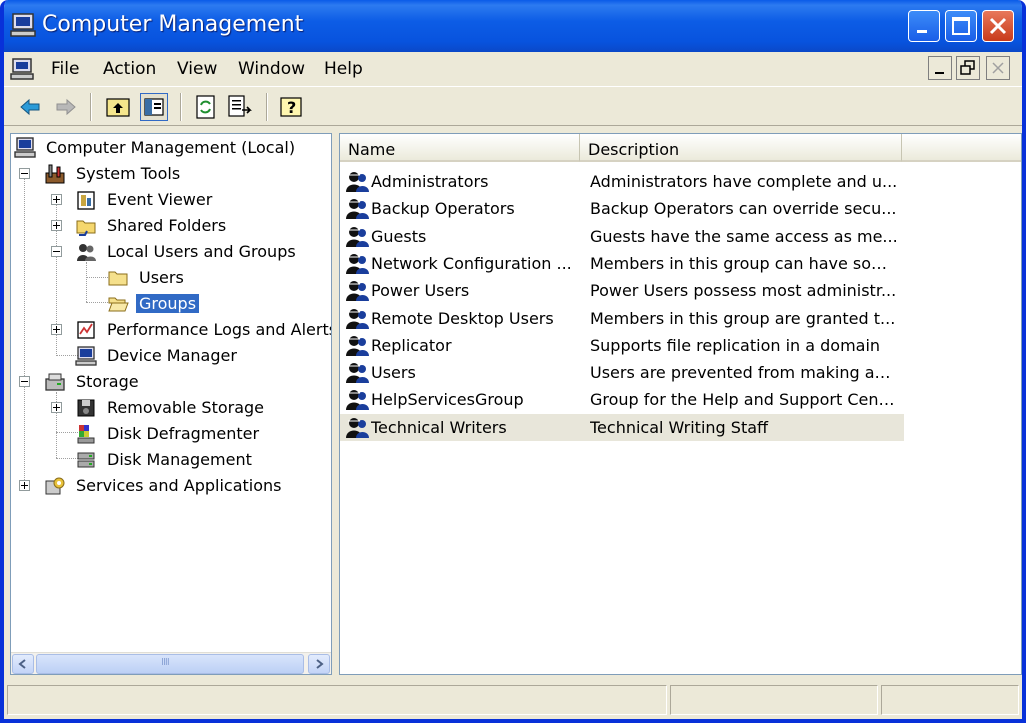 This screenshot has width=1026, height=723. What do you see at coordinates (86, 408) in the screenshot?
I see `removable-storage-icon` at bounding box center [86, 408].